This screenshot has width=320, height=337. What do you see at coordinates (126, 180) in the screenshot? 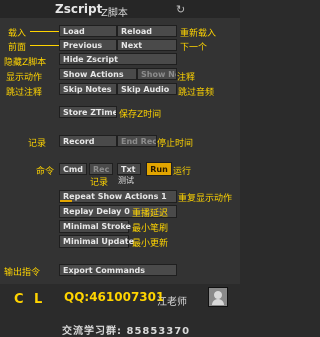
I see `annotation-txt: 测试` at bounding box center [126, 180].